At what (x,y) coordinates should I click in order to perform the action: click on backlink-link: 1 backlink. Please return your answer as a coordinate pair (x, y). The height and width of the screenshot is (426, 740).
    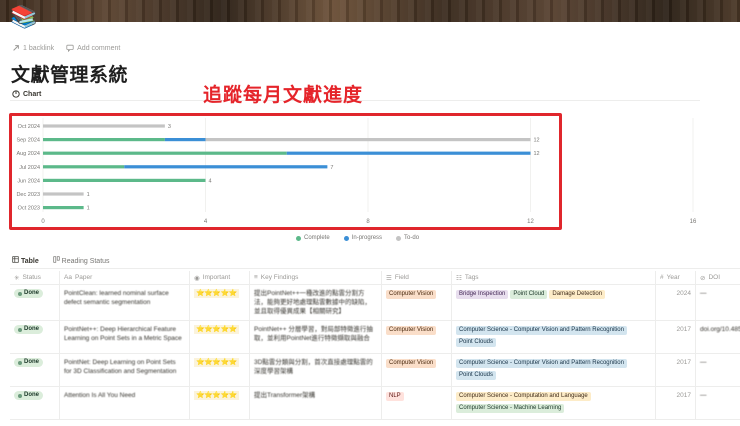
    Looking at the image, I should click on (33, 48).